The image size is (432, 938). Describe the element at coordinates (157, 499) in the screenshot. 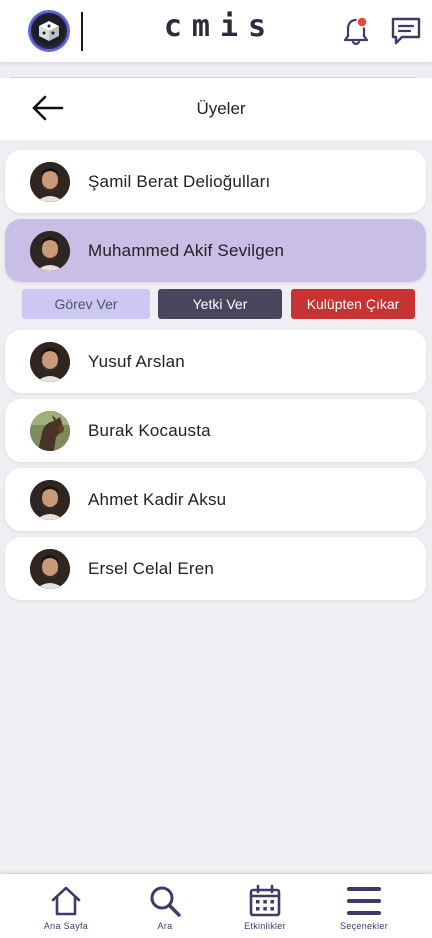

I see `member-name: Ahmet Kadir Aksu` at that location.